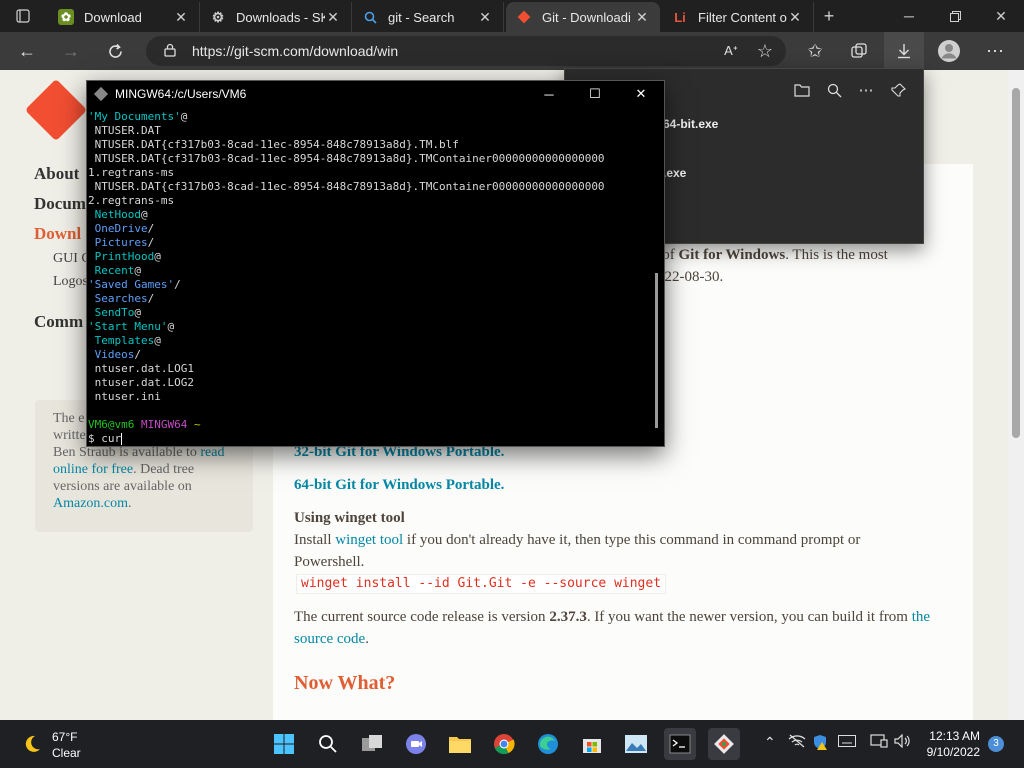  Describe the element at coordinates (124, 17) in the screenshot. I see `tab-download: ✿ Download ✕` at that location.